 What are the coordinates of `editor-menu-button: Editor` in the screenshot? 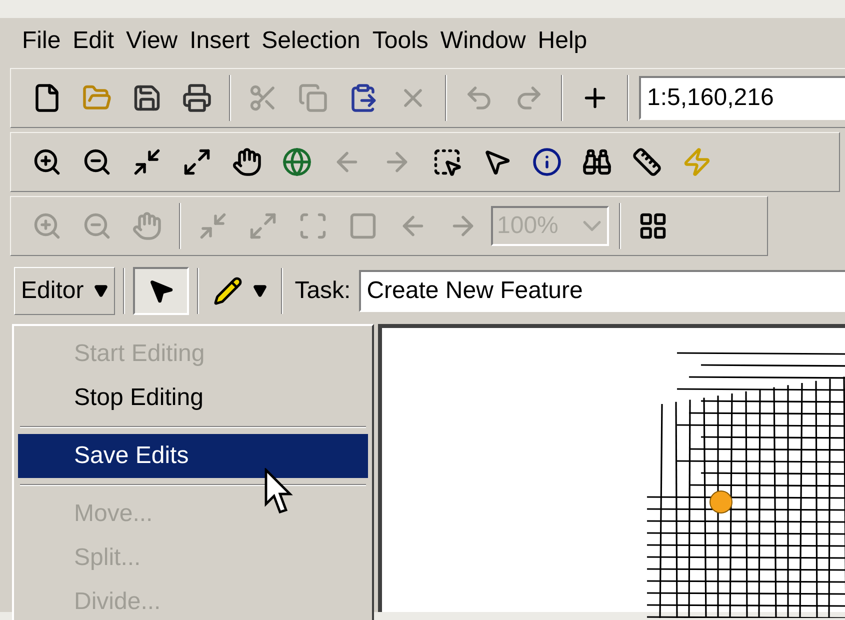 It's located at (64, 291).